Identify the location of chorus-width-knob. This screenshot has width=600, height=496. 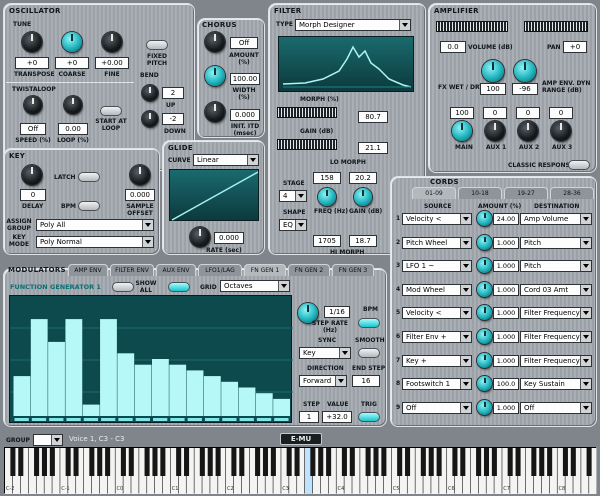
(215, 76).